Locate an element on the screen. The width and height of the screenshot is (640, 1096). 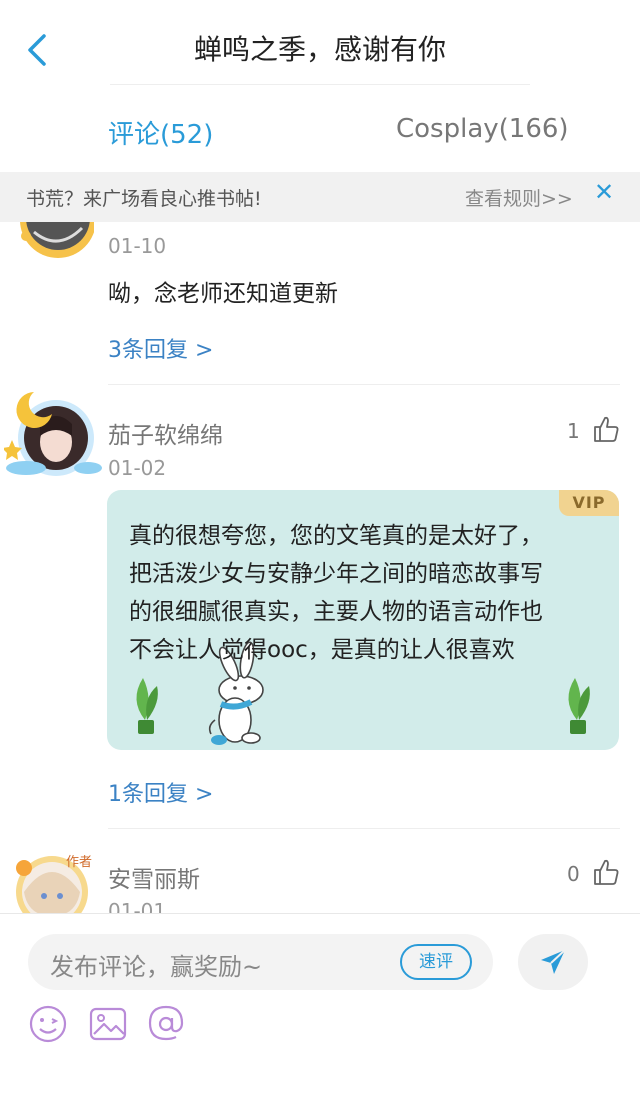
comment-input: 发布评论，赢奖励~ 速评 is located at coordinates (260, 962).